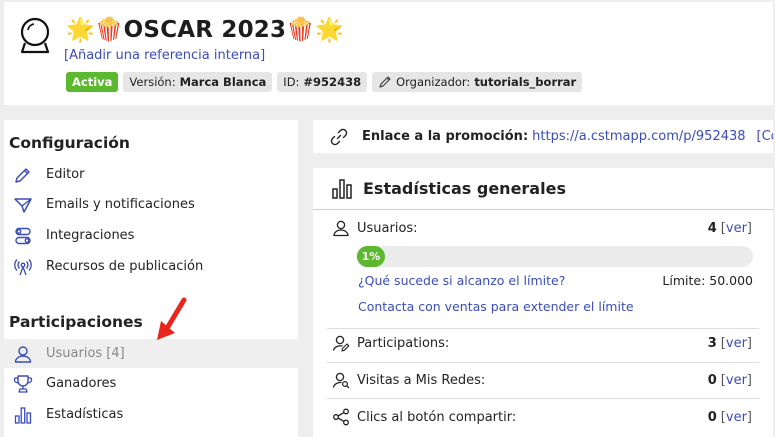 This screenshot has height=437, width=775. Describe the element at coordinates (152, 82) in the screenshot. I see `version-label: Versión:` at that location.